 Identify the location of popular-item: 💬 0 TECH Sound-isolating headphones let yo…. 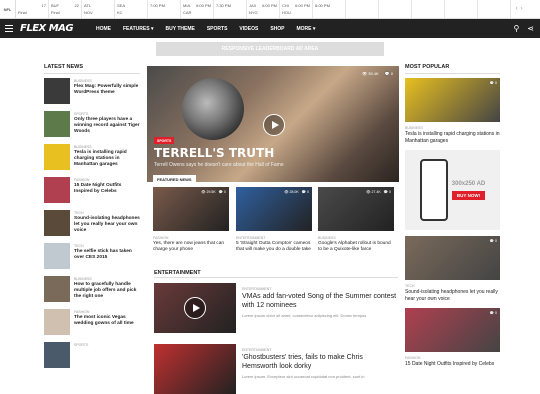
(452, 269).